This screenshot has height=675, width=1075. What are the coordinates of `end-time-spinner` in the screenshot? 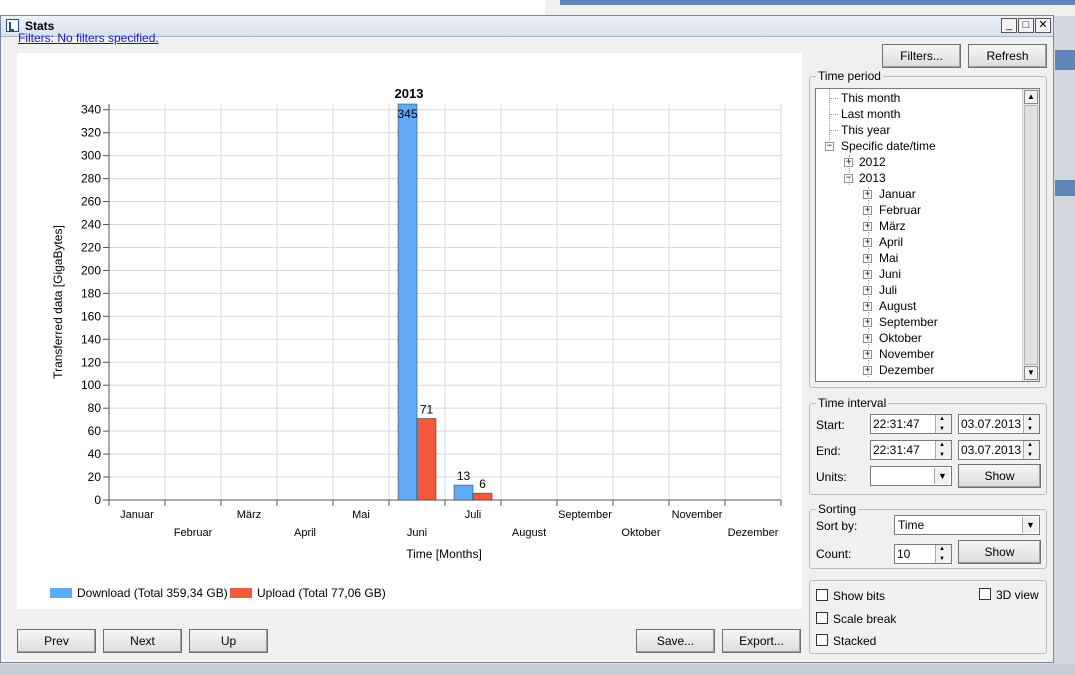 It's located at (943, 450).